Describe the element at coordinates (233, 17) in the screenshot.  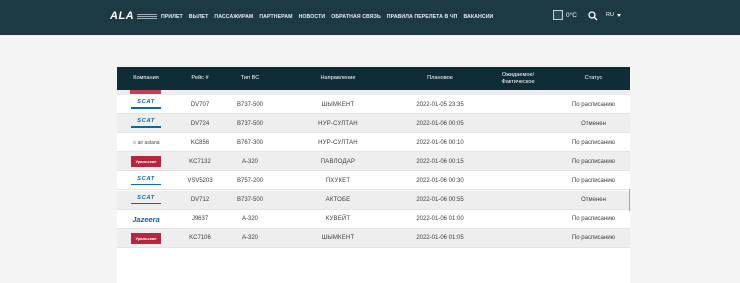
I see `nav-passengers: ПАССАЖИРАМ` at that location.